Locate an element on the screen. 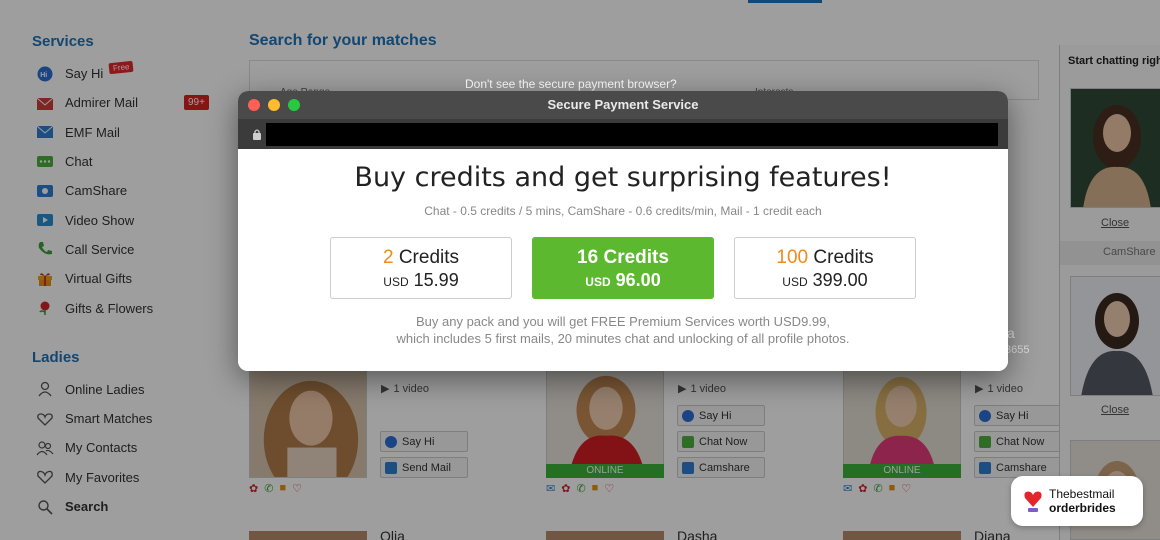 This screenshot has width=1160, height=540. pack-price: USD 399.00 is located at coordinates (825, 280).